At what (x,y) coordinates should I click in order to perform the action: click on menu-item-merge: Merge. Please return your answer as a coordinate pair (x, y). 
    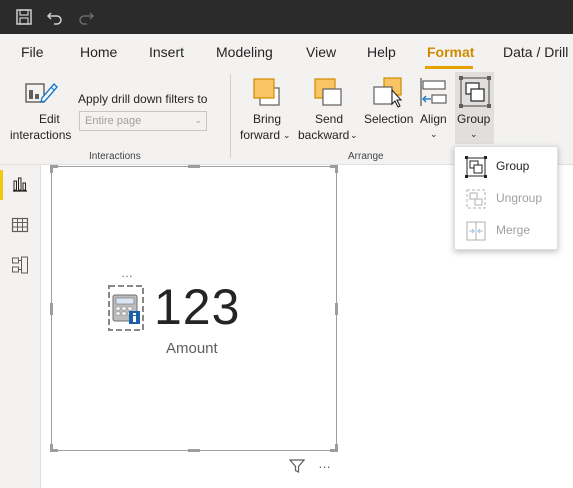
    Looking at the image, I should click on (507, 231).